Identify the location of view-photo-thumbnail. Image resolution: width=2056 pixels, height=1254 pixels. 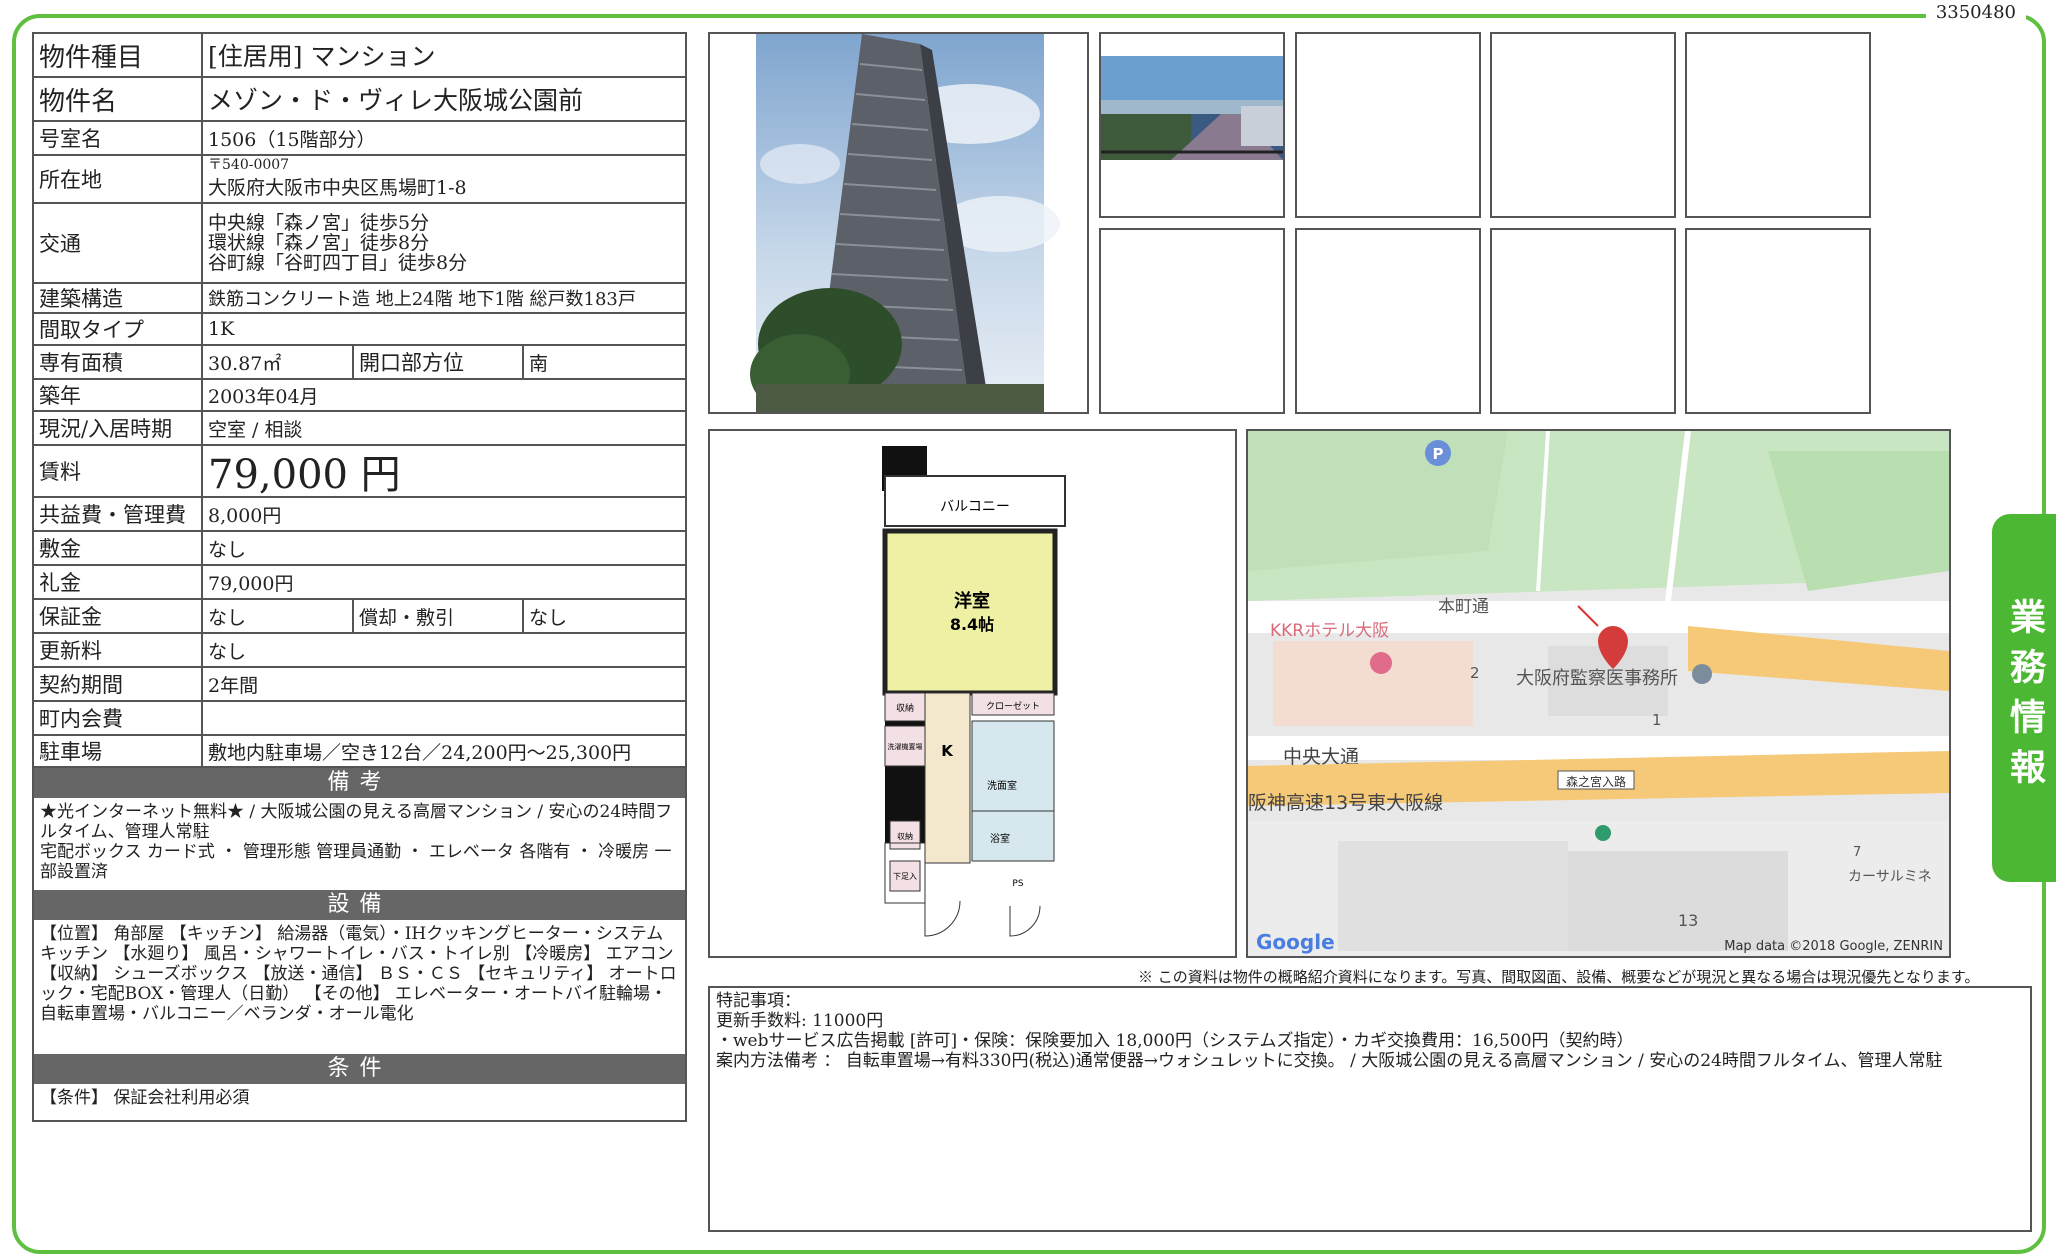
(1192, 125).